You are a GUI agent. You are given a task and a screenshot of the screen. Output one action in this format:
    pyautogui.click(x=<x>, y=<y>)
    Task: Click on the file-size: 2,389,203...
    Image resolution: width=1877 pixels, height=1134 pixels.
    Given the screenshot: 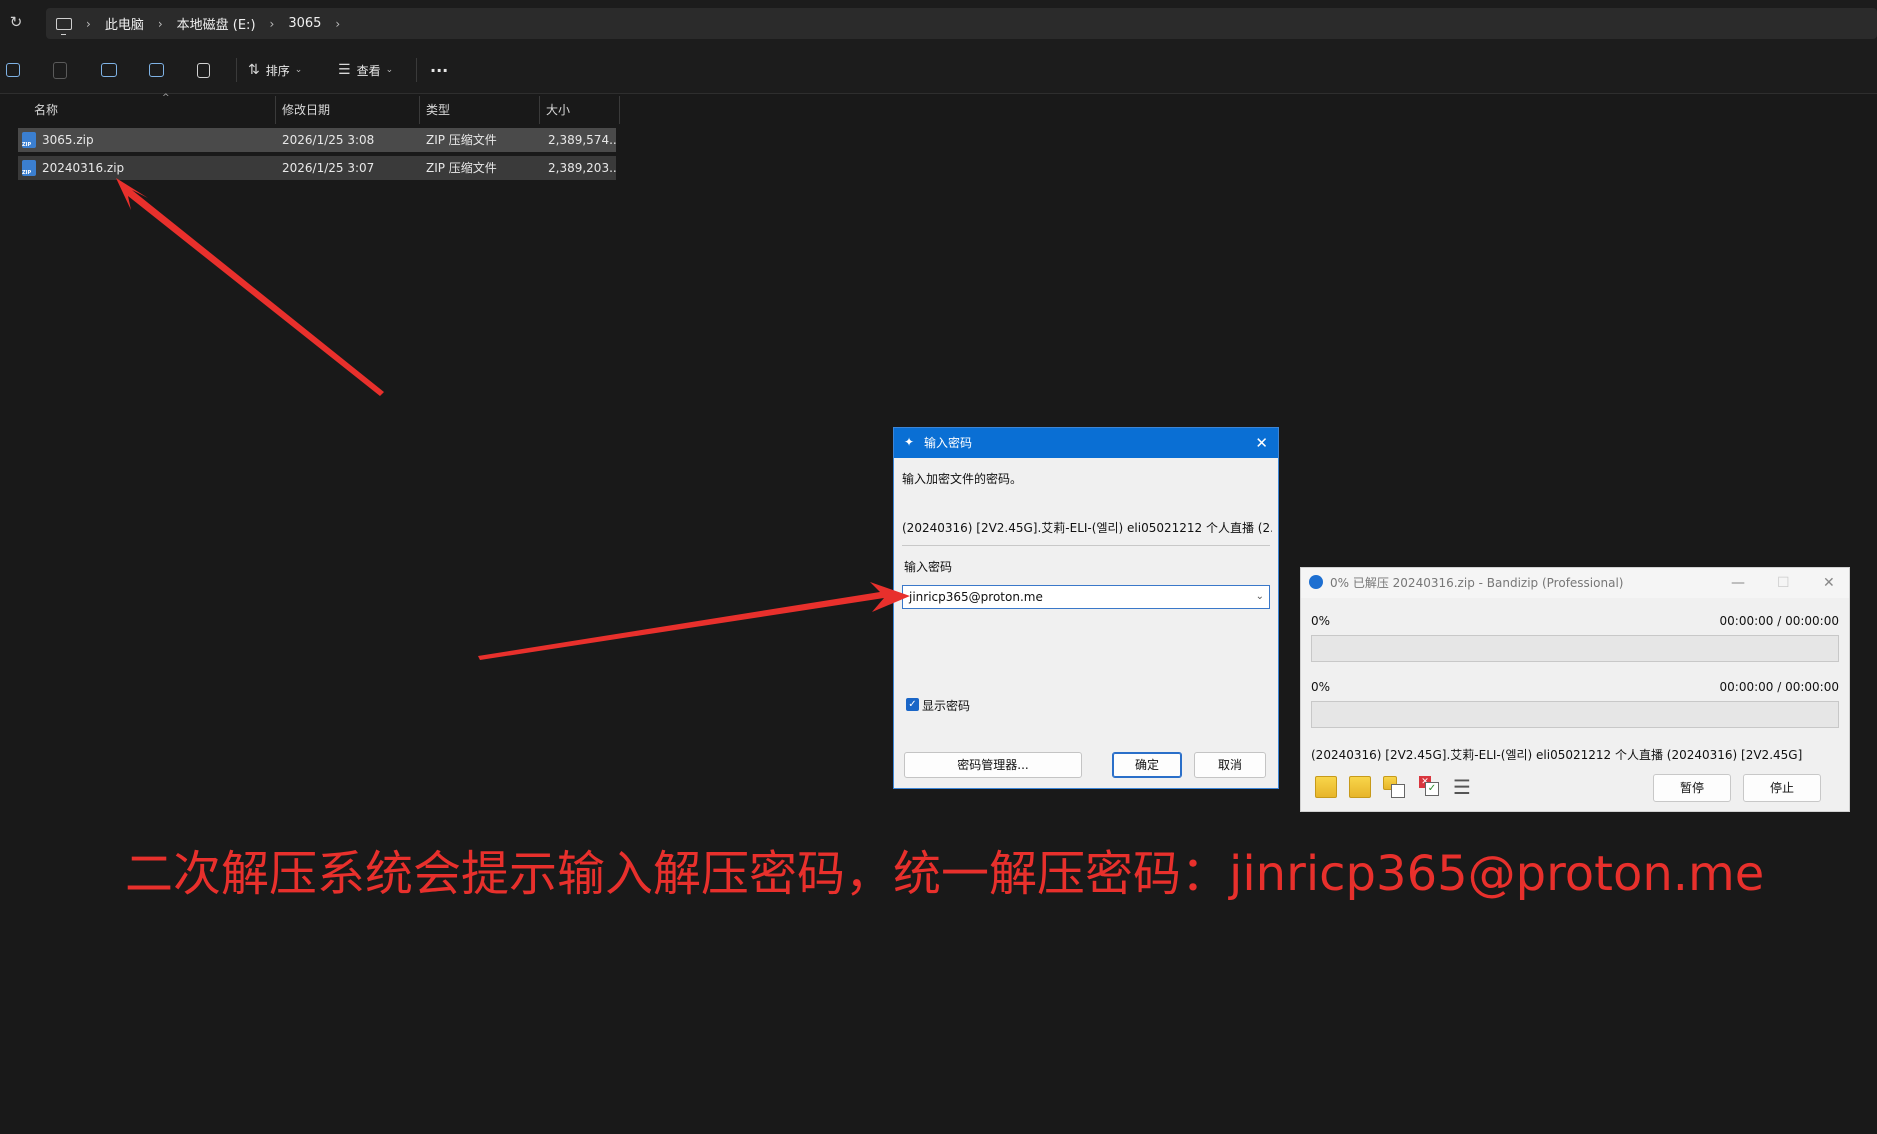 What is the action you would take?
    pyautogui.click(x=582, y=168)
    